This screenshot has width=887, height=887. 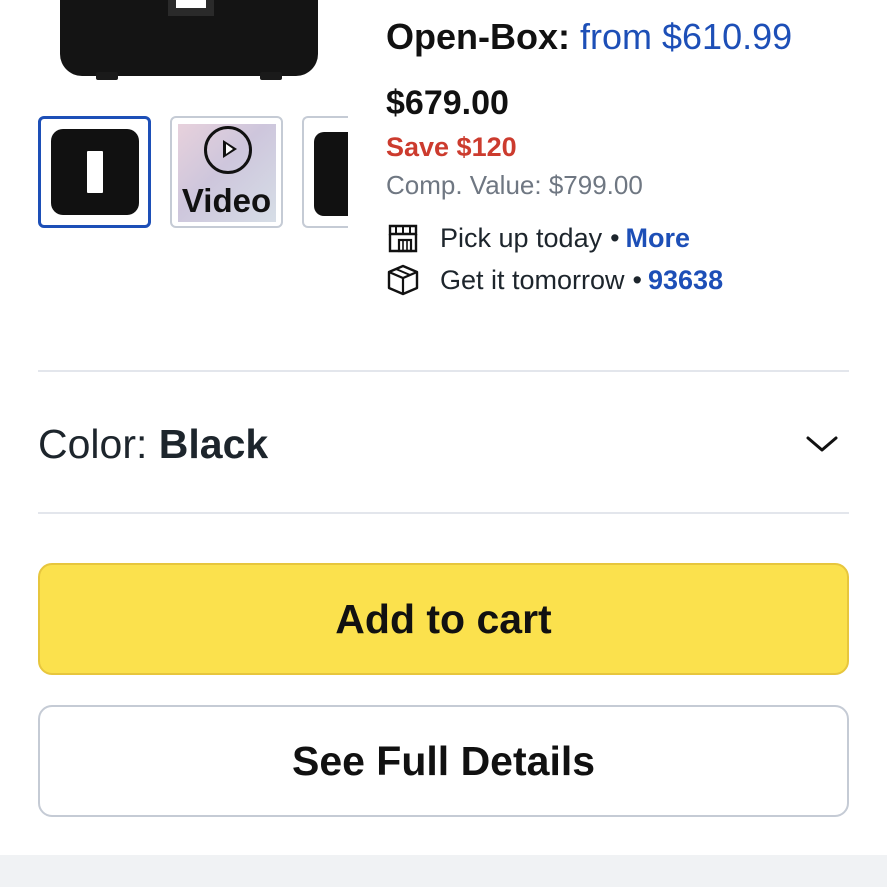 I want to click on open-box-link: from $610.99, so click(x=686, y=36).